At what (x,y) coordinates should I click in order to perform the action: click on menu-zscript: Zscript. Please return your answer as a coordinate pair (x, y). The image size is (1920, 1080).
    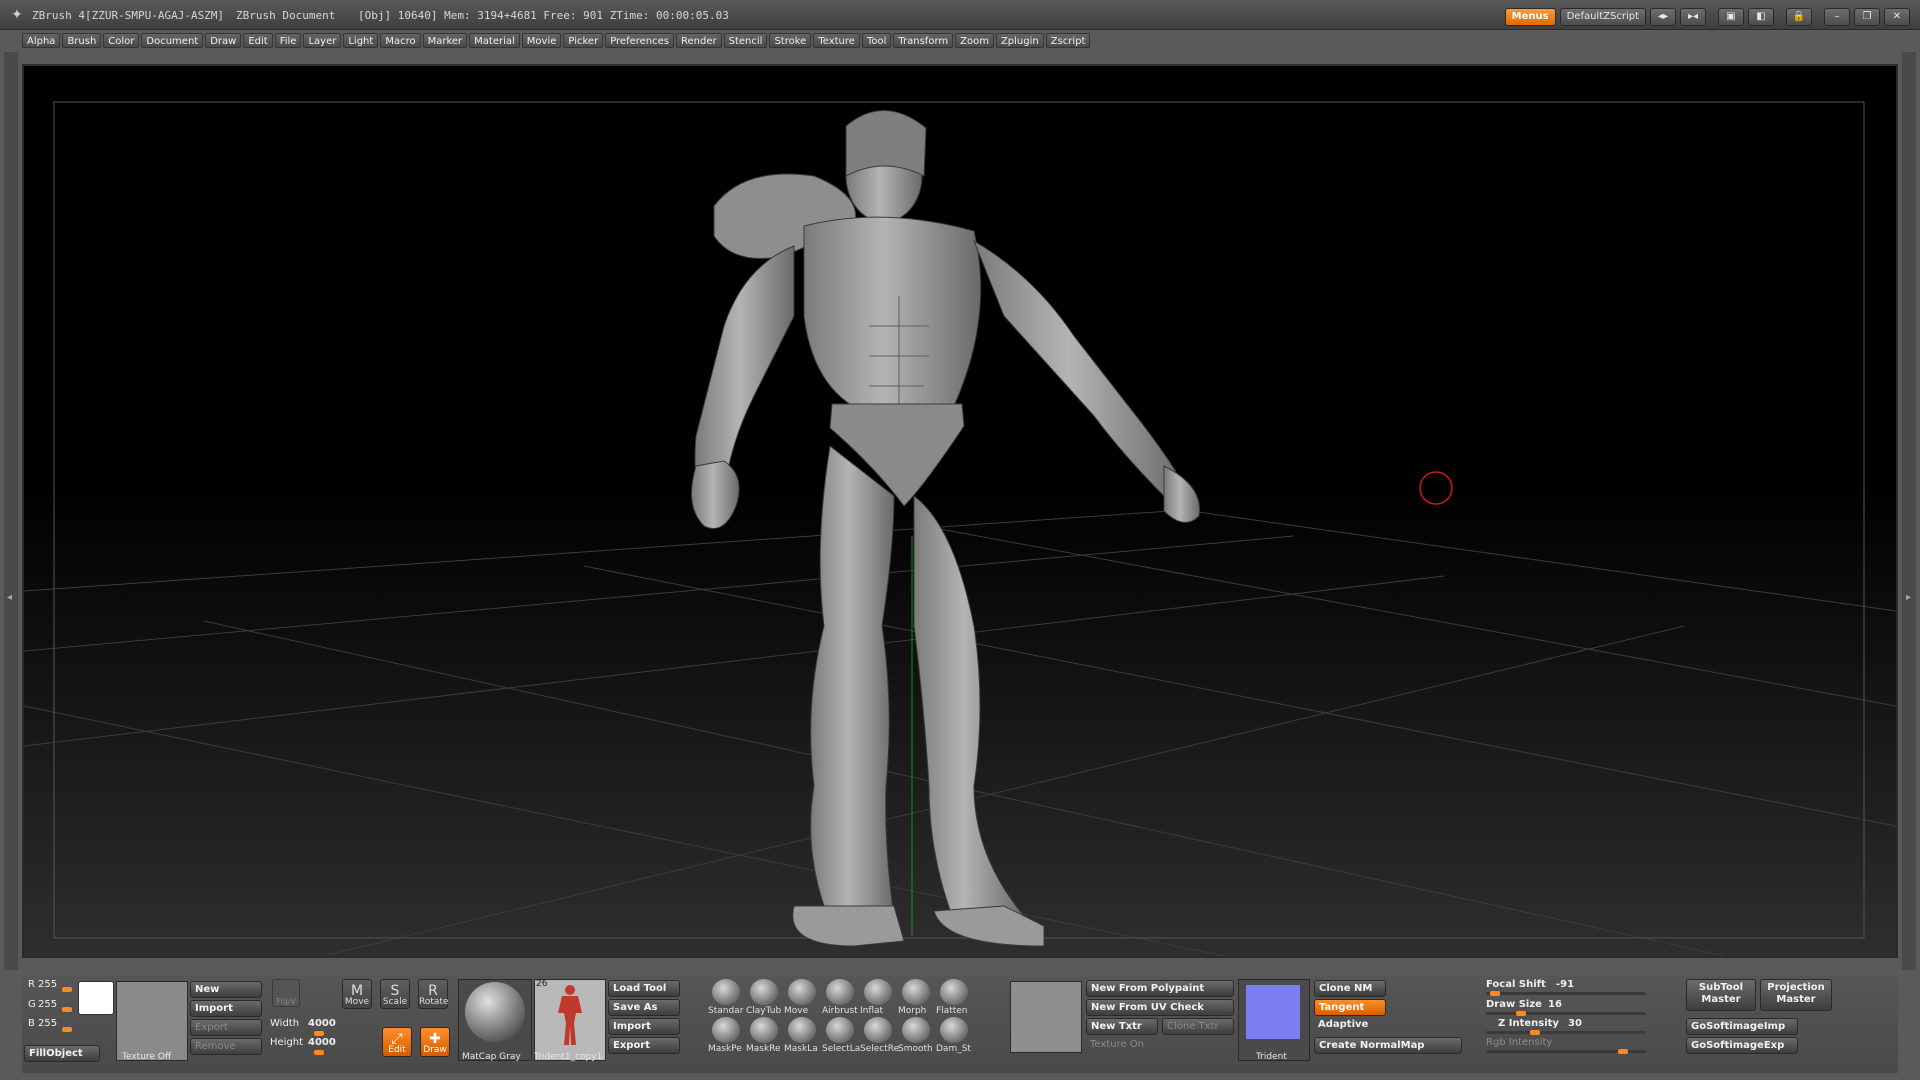
    Looking at the image, I should click on (1068, 40).